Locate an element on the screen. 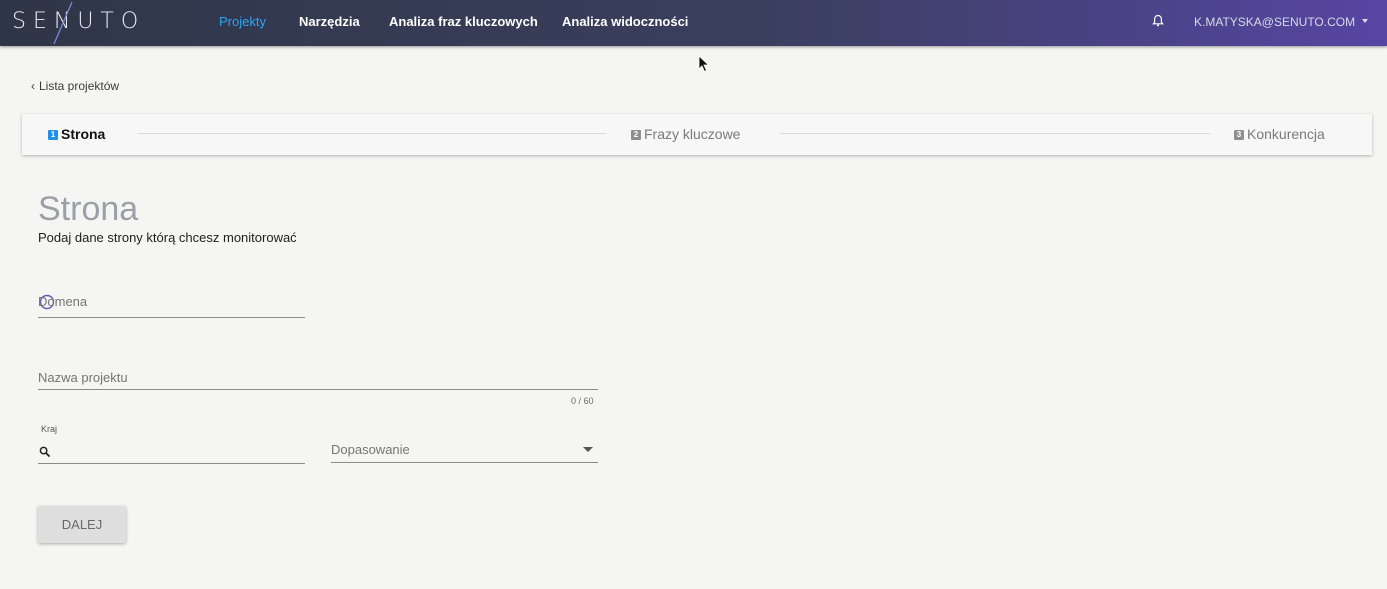 Image resolution: width=1387 pixels, height=589 pixels. step-label: Frazy kluczowe is located at coordinates (692, 134).